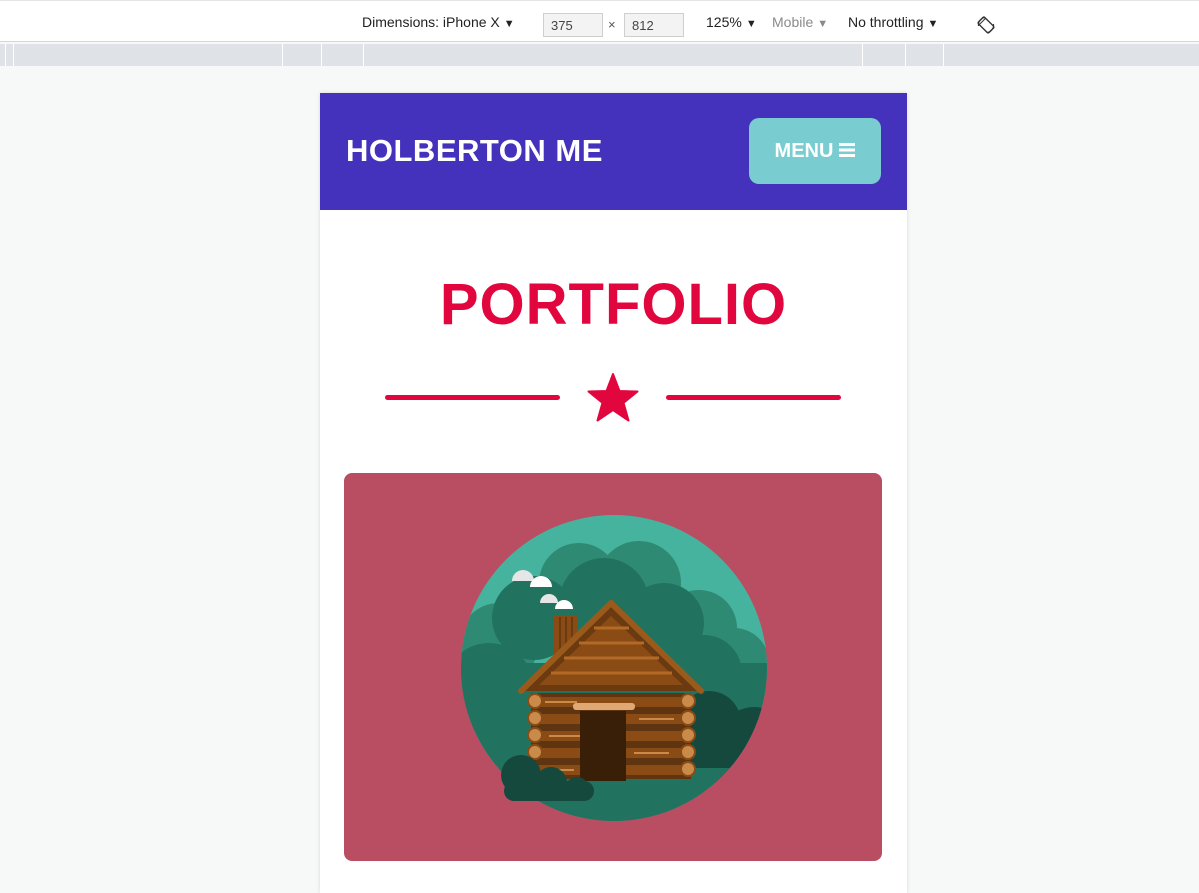 This screenshot has height=893, width=1199. I want to click on site-brand: HOLBERTON ME, so click(474, 151).